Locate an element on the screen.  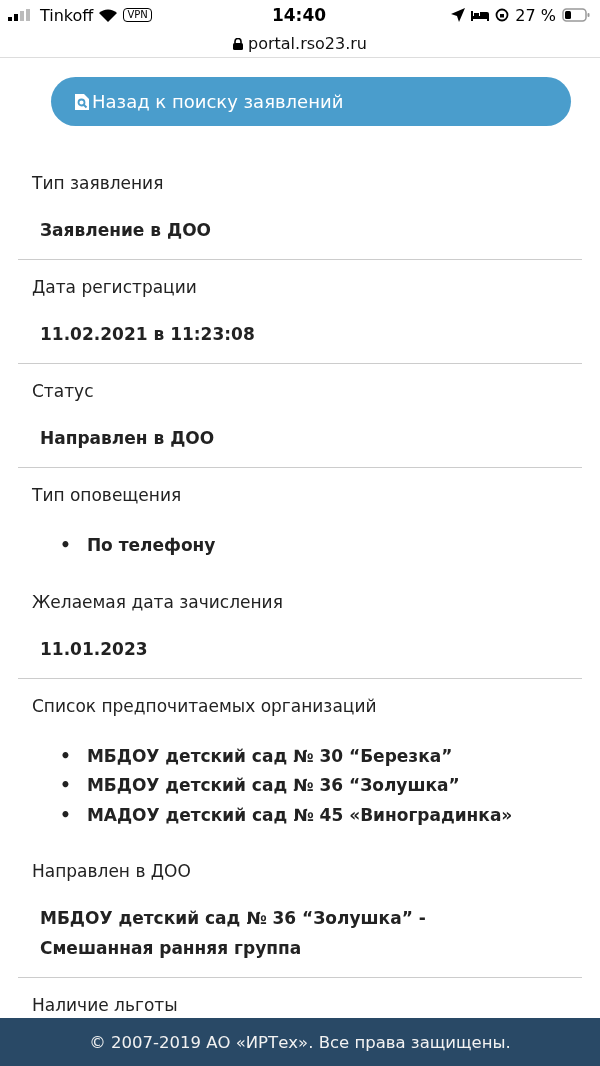
field-value: МБДОУ детский сад № 36 “Золушка” - Смешанная ранняя группа is located at coordinates (233, 933).